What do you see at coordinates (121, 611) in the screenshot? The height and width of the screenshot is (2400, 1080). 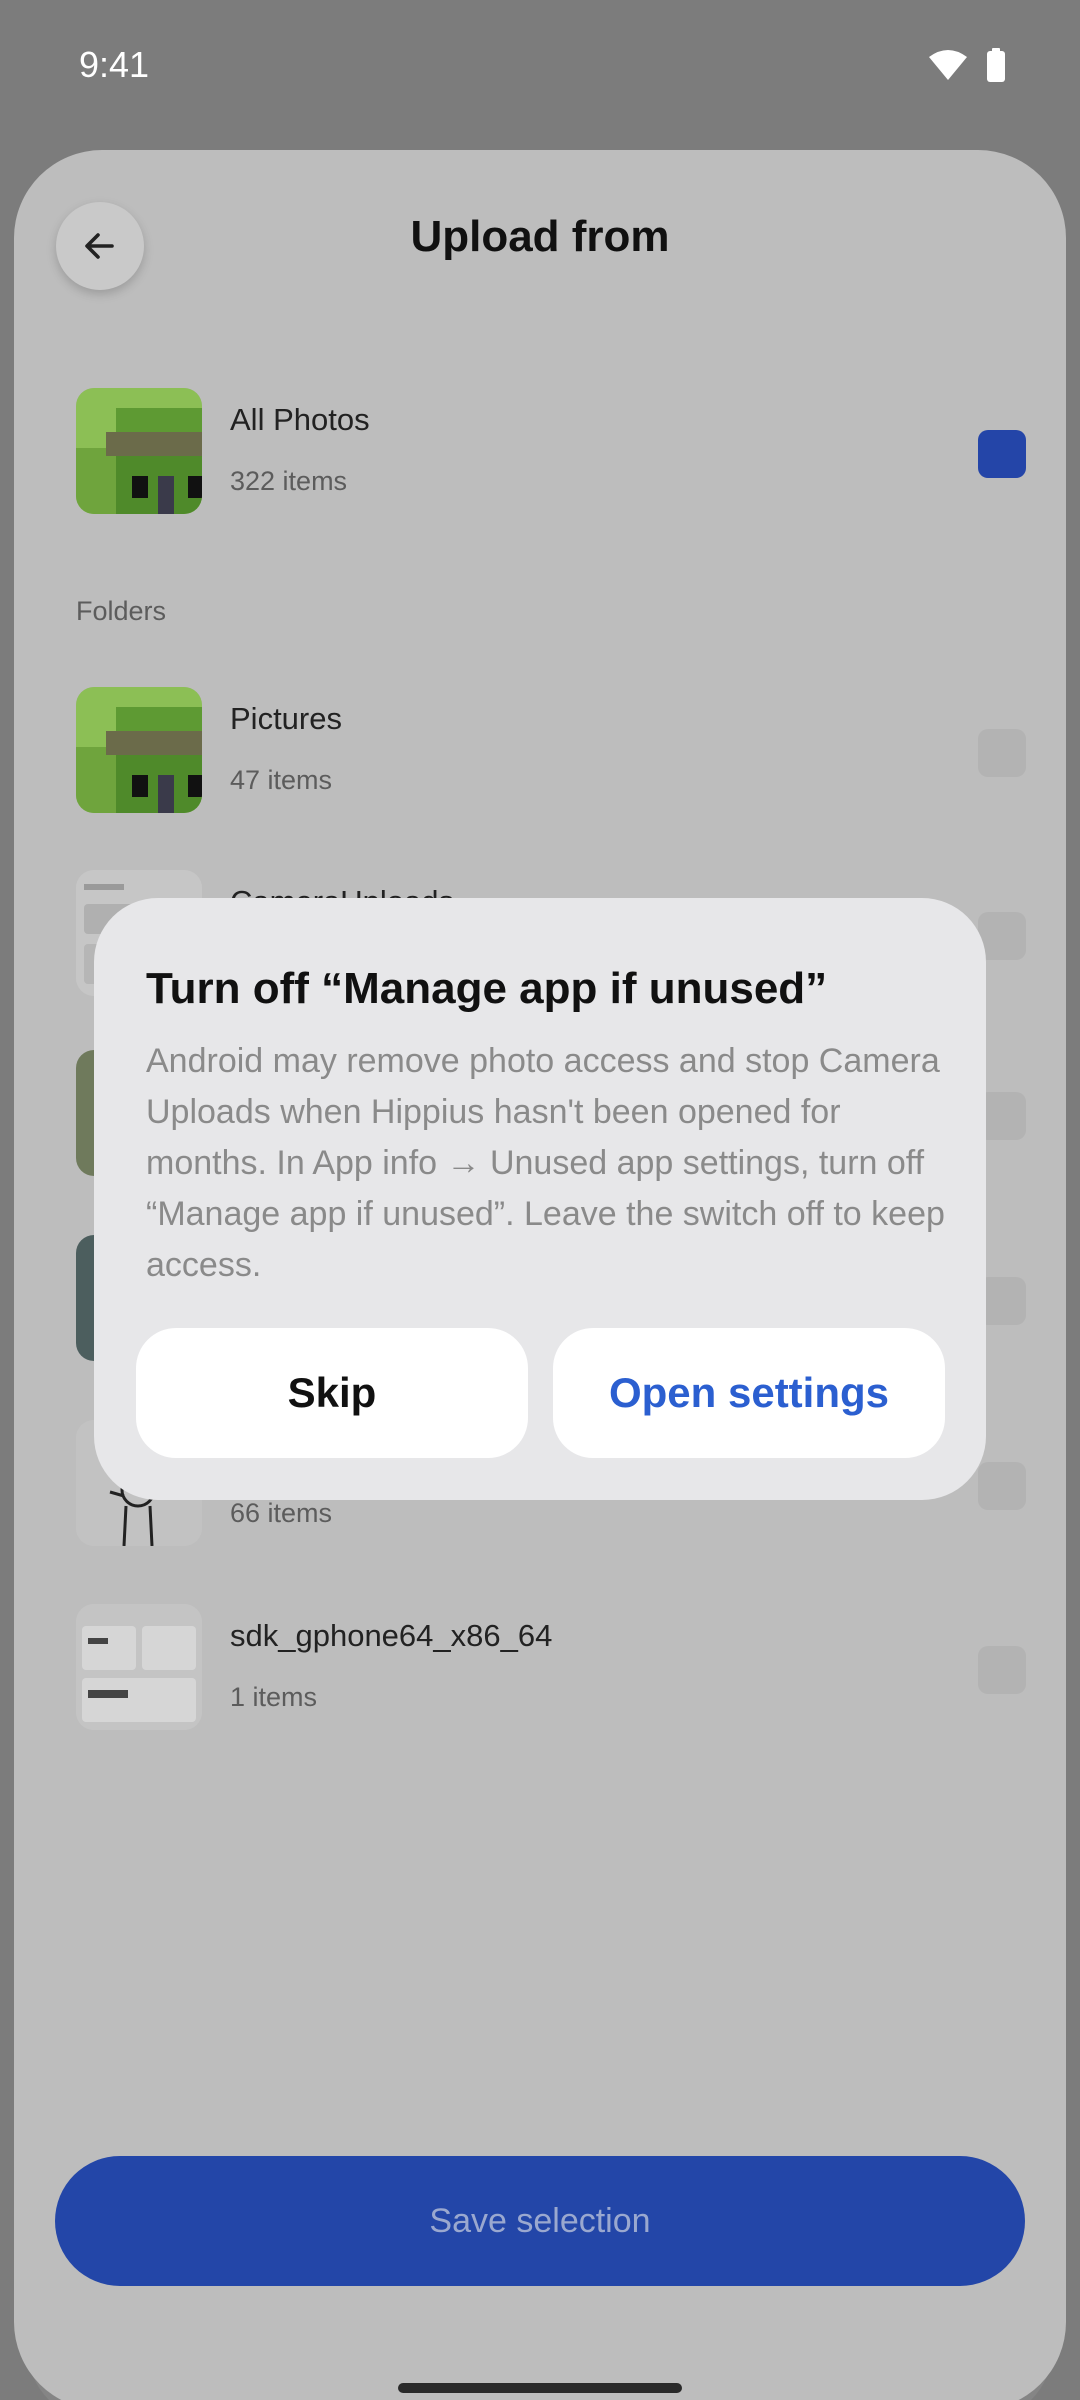 I see `folders-section-label: Folders` at bounding box center [121, 611].